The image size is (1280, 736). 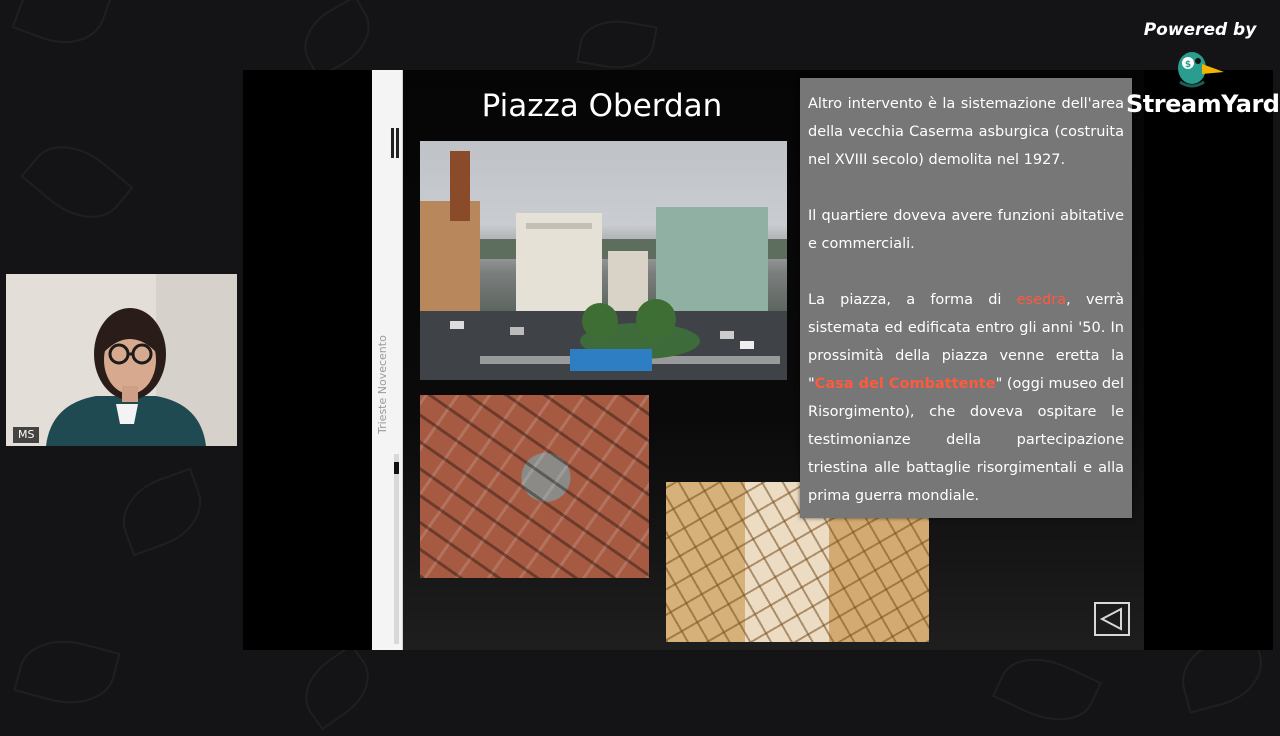 I want to click on back-button, so click(x=1112, y=619).